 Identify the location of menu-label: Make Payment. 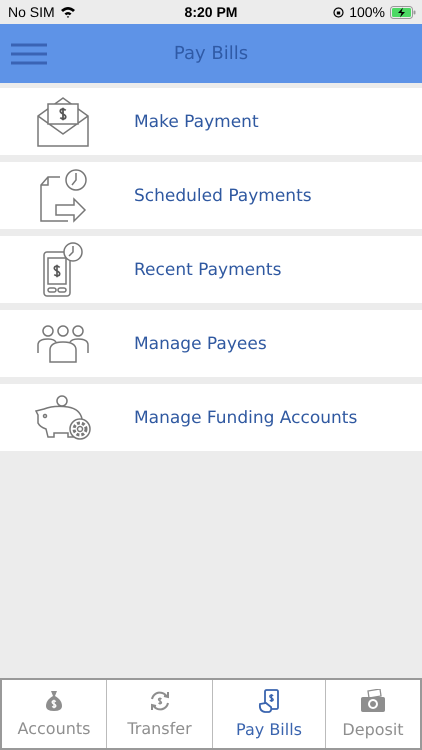
(196, 122).